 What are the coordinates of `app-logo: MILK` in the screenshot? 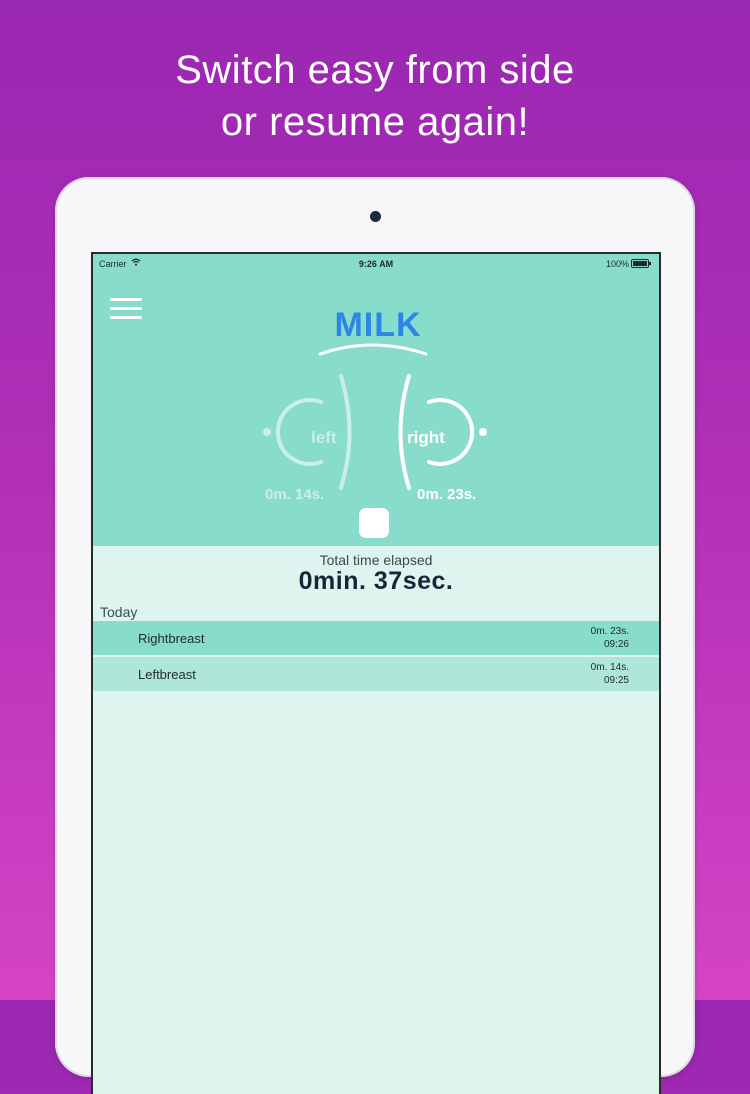 It's located at (378, 325).